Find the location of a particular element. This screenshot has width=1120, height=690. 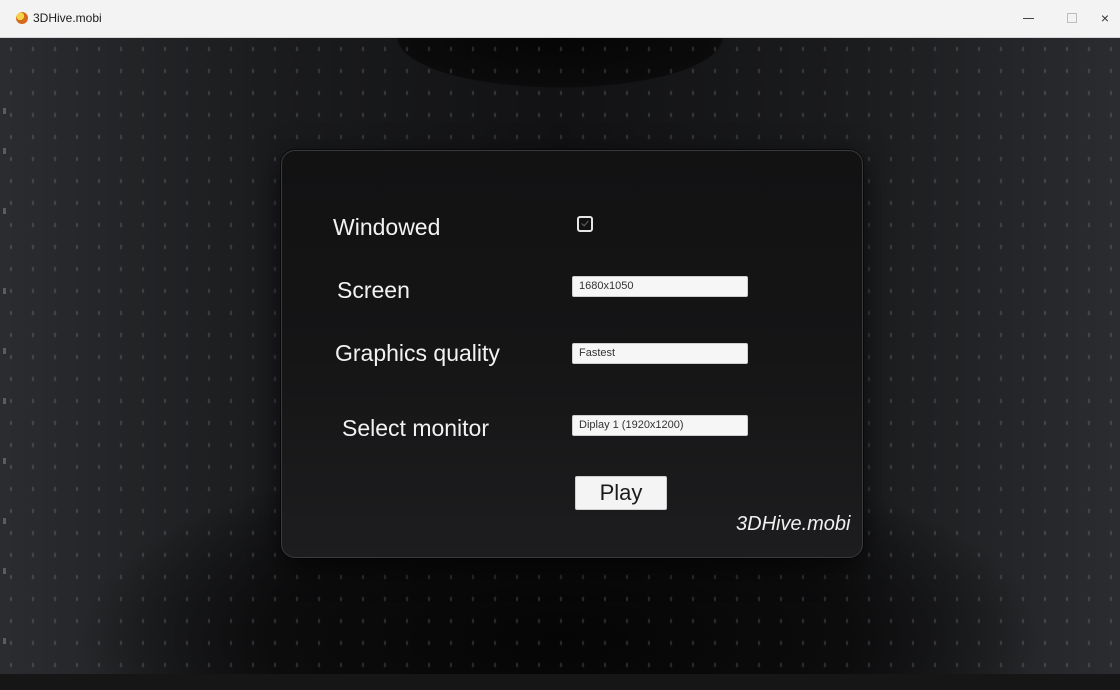

screen-label: Screen is located at coordinates (373, 290).